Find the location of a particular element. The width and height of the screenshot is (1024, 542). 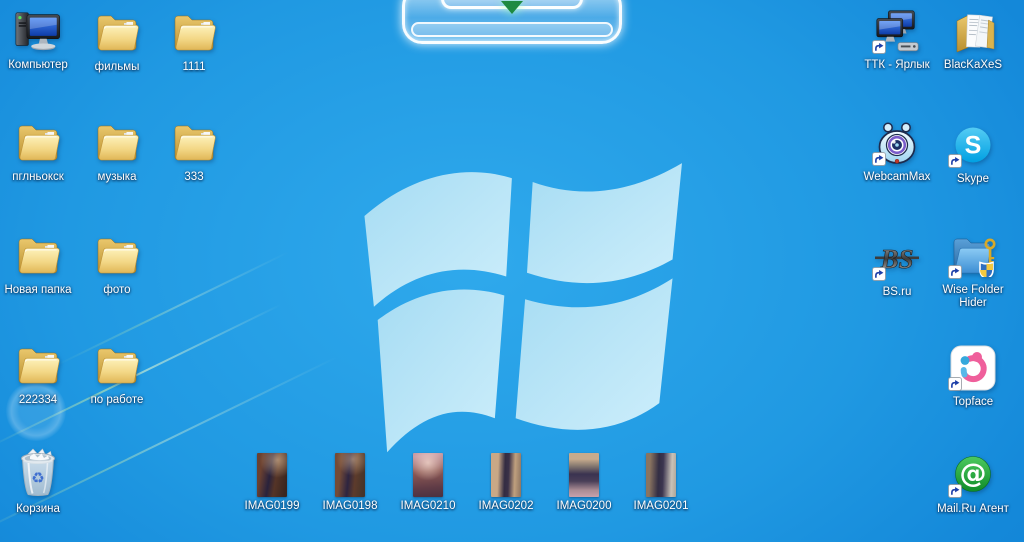

icon-label: IMAG0199 is located at coordinates (272, 506).